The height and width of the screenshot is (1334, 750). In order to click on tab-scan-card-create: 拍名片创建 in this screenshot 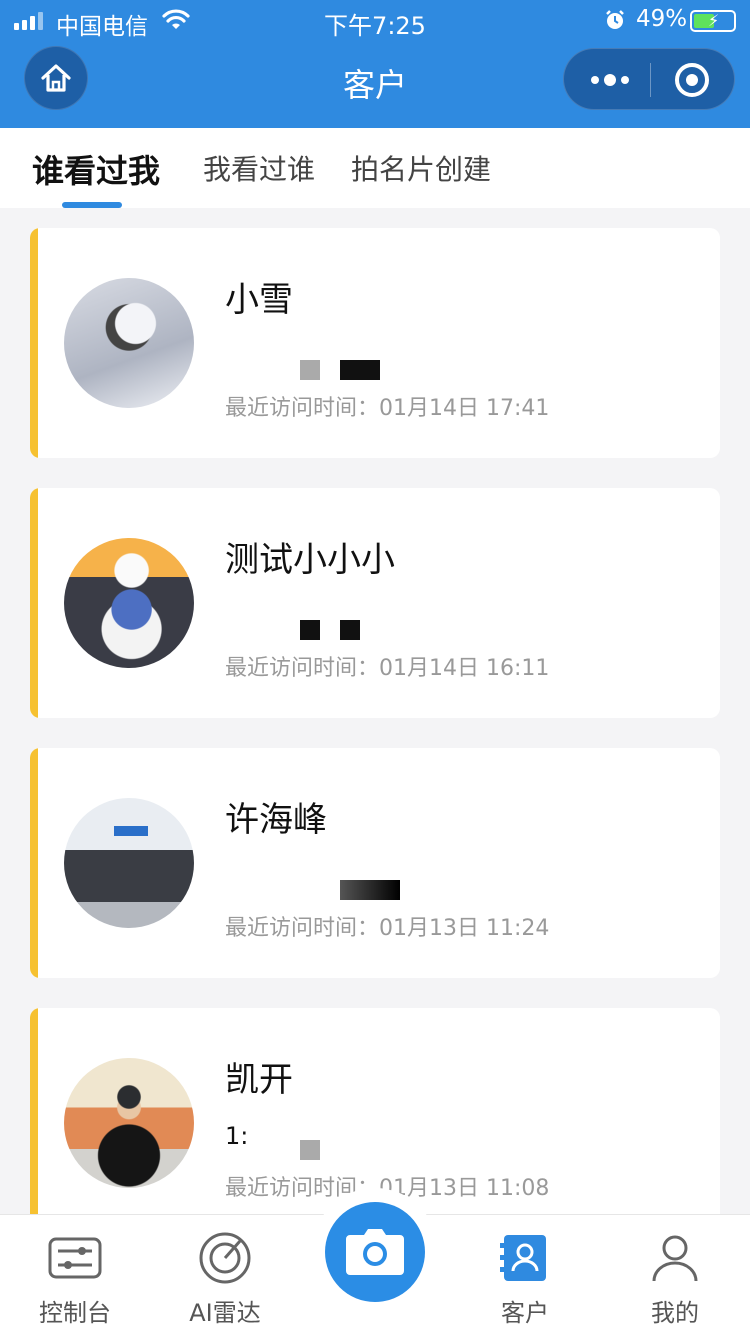, I will do `click(421, 168)`.